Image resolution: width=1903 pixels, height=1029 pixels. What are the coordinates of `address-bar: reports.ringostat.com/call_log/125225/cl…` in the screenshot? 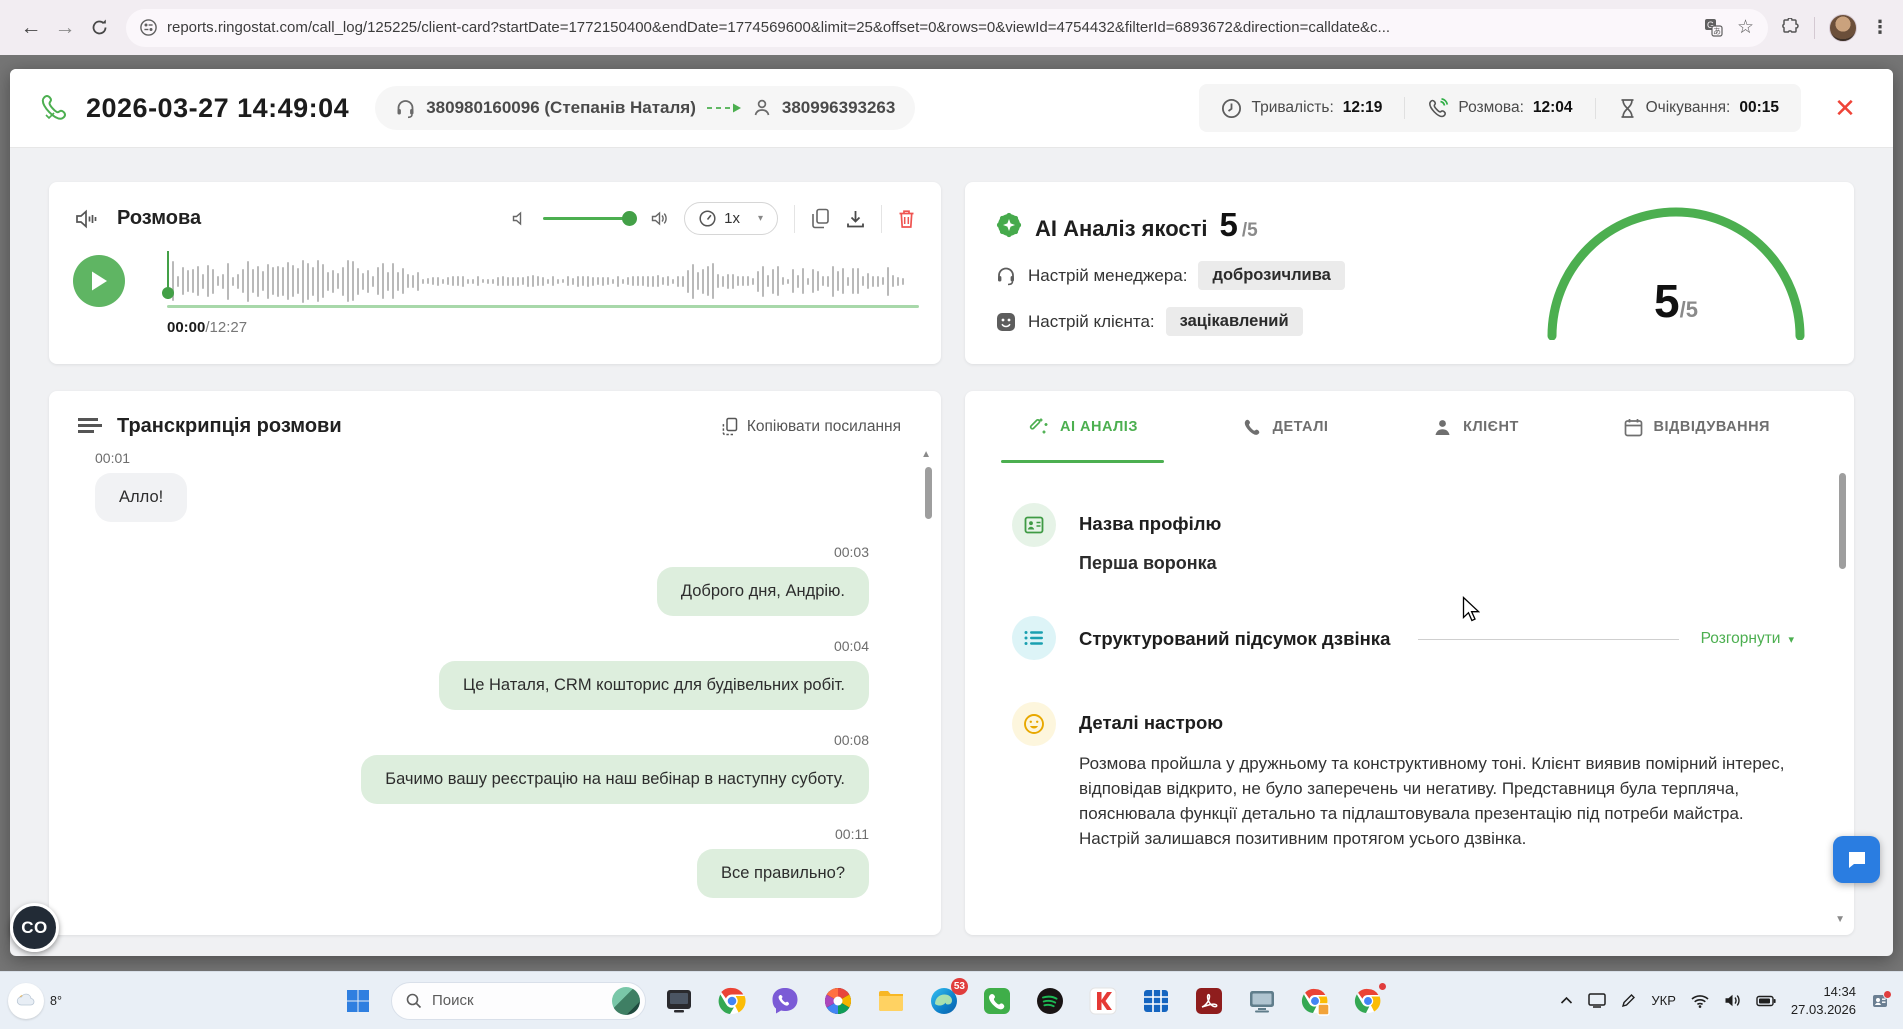 It's located at (947, 27).